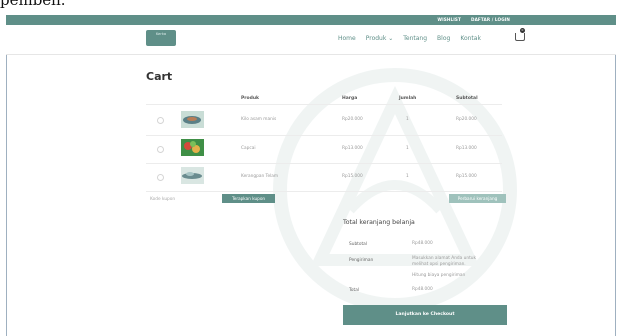 The height and width of the screenshot is (336, 619). What do you see at coordinates (422, 289) in the screenshot?
I see `total-value: Rp48.000` at bounding box center [422, 289].